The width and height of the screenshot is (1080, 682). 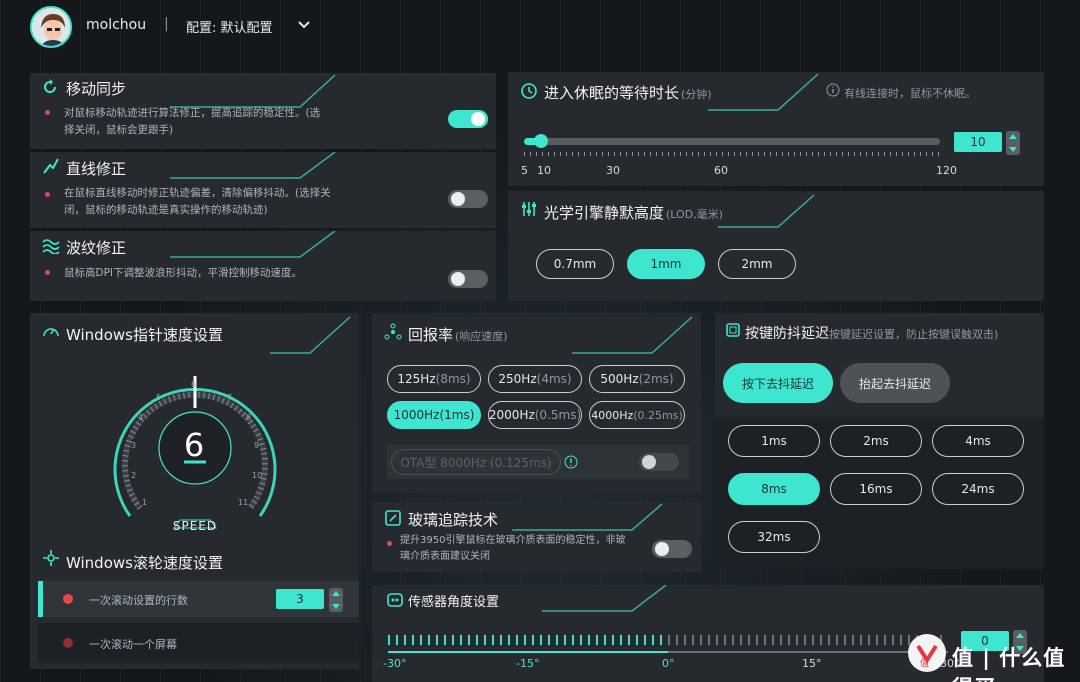 What do you see at coordinates (778, 383) in the screenshot?
I see `tab-press-debounce: 按下去抖延迟` at bounding box center [778, 383].